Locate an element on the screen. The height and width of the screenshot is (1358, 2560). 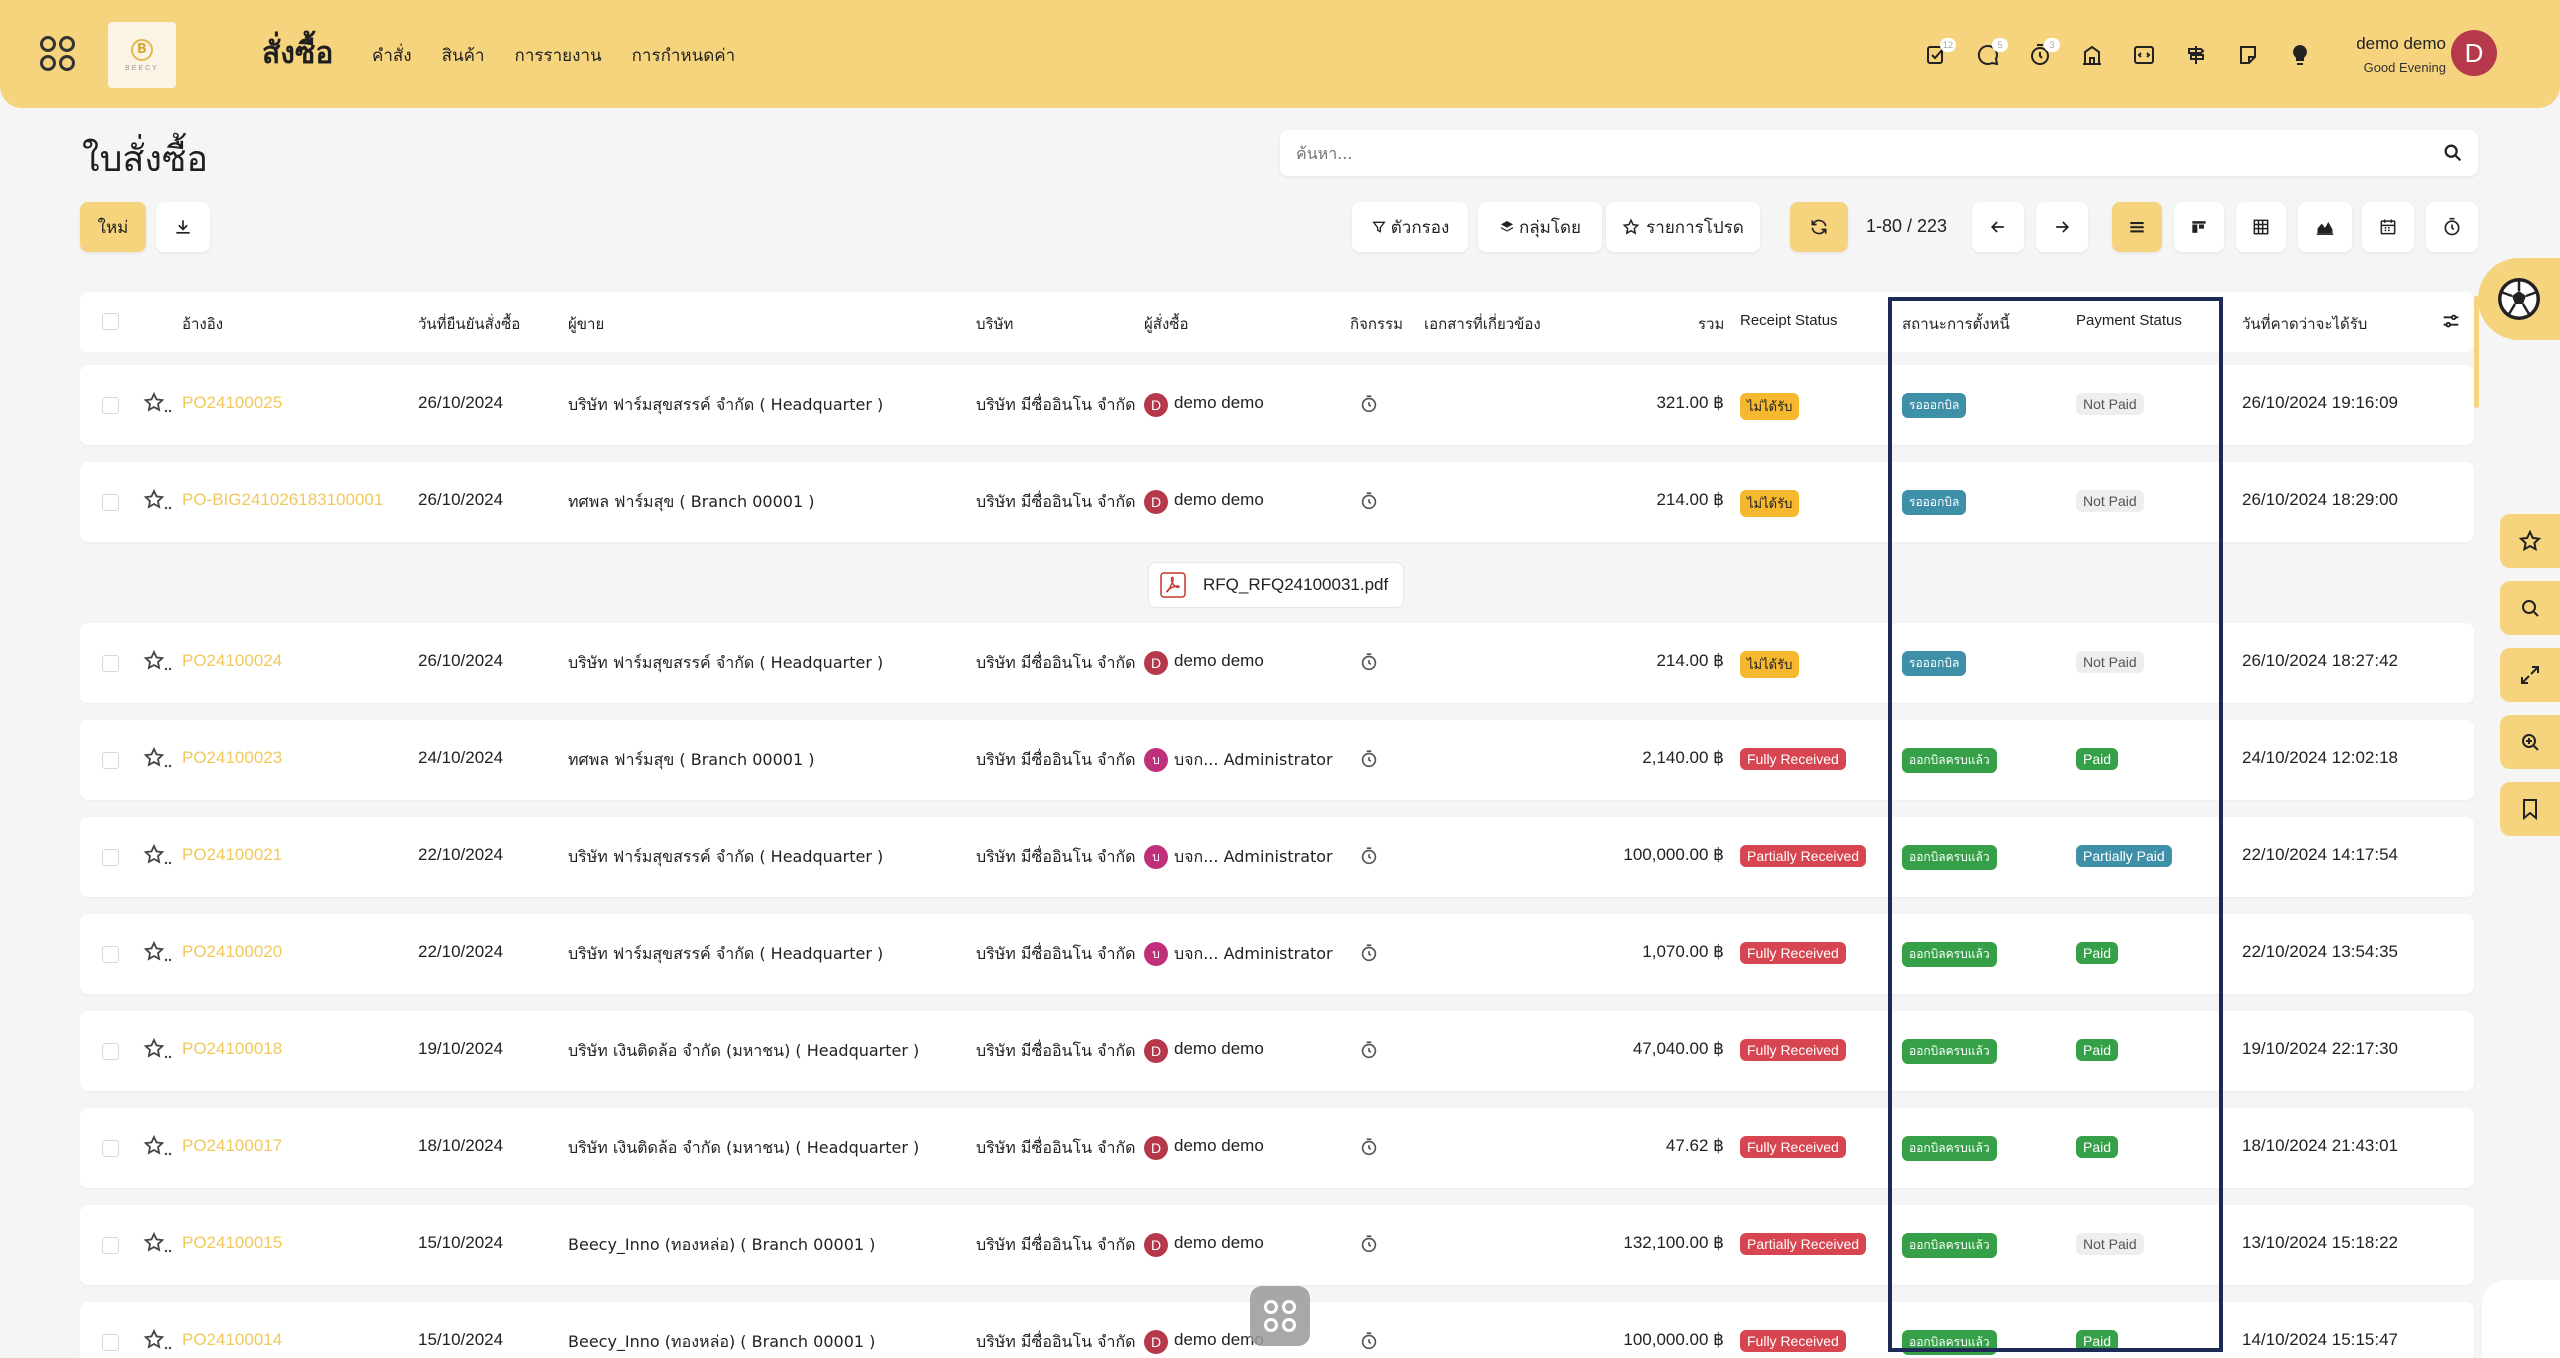
pager-next-button is located at coordinates (2062, 227).